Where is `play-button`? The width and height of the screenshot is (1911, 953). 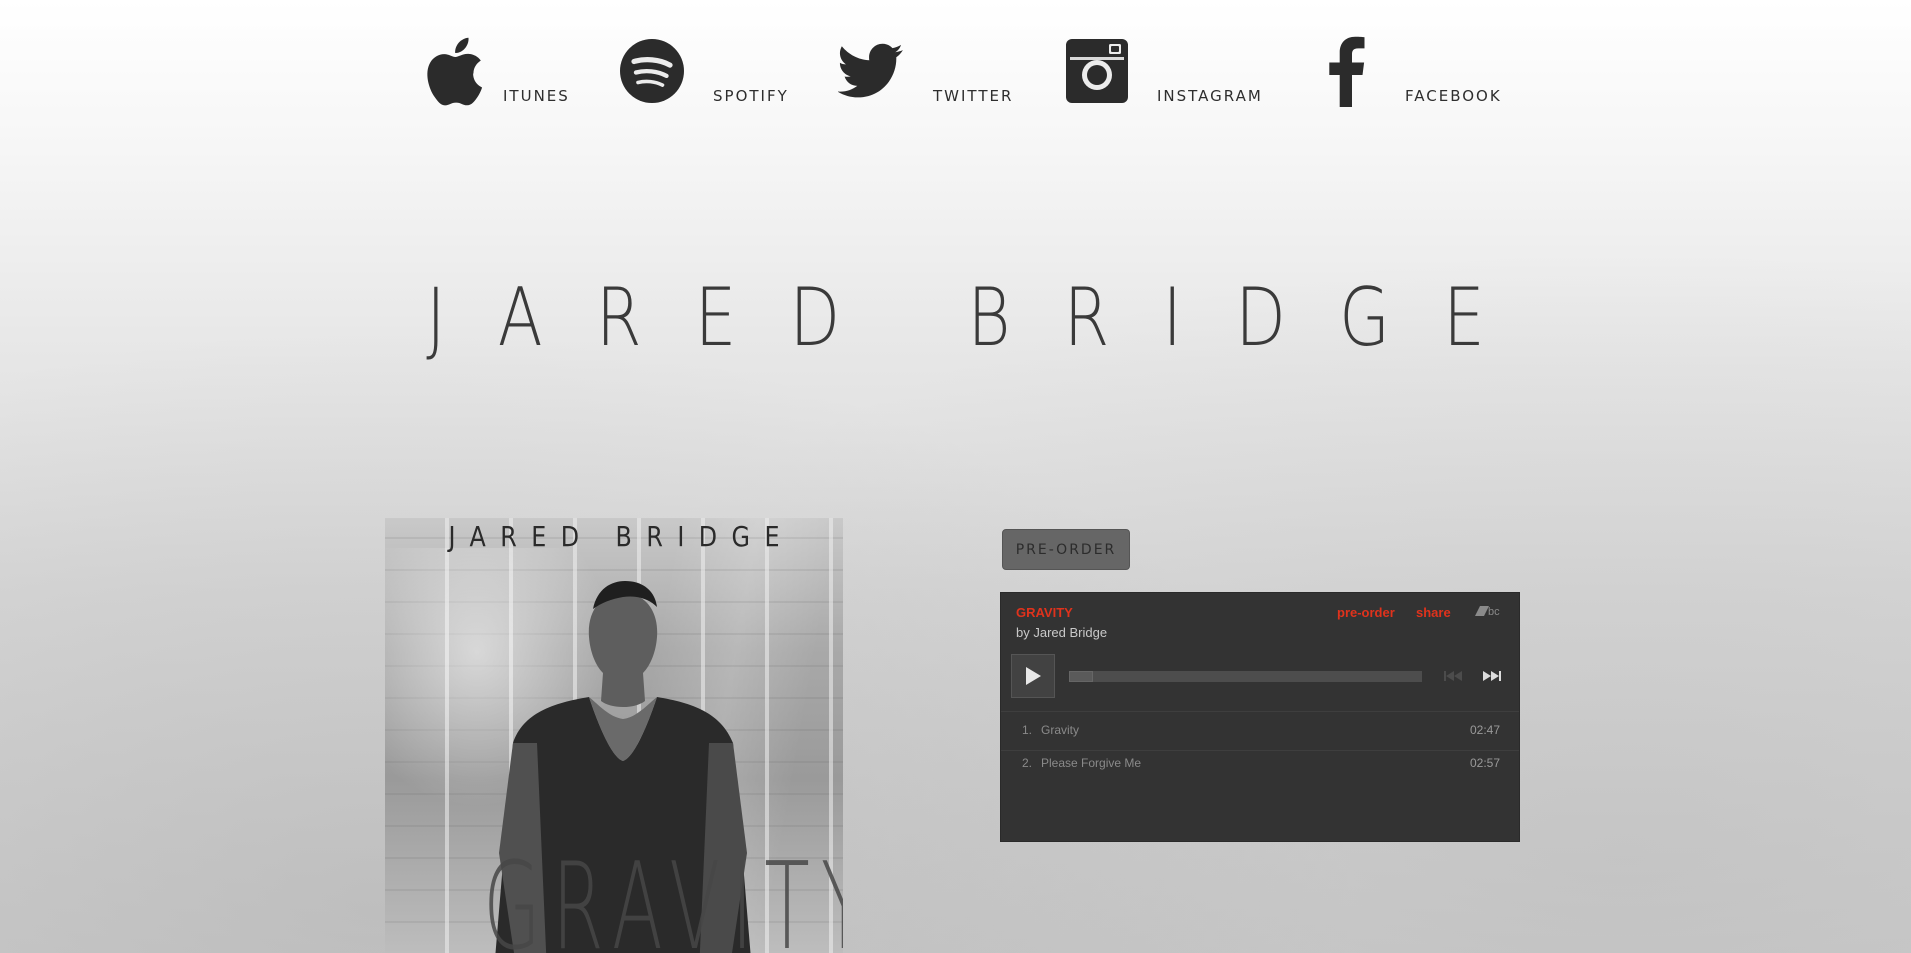 play-button is located at coordinates (1033, 676).